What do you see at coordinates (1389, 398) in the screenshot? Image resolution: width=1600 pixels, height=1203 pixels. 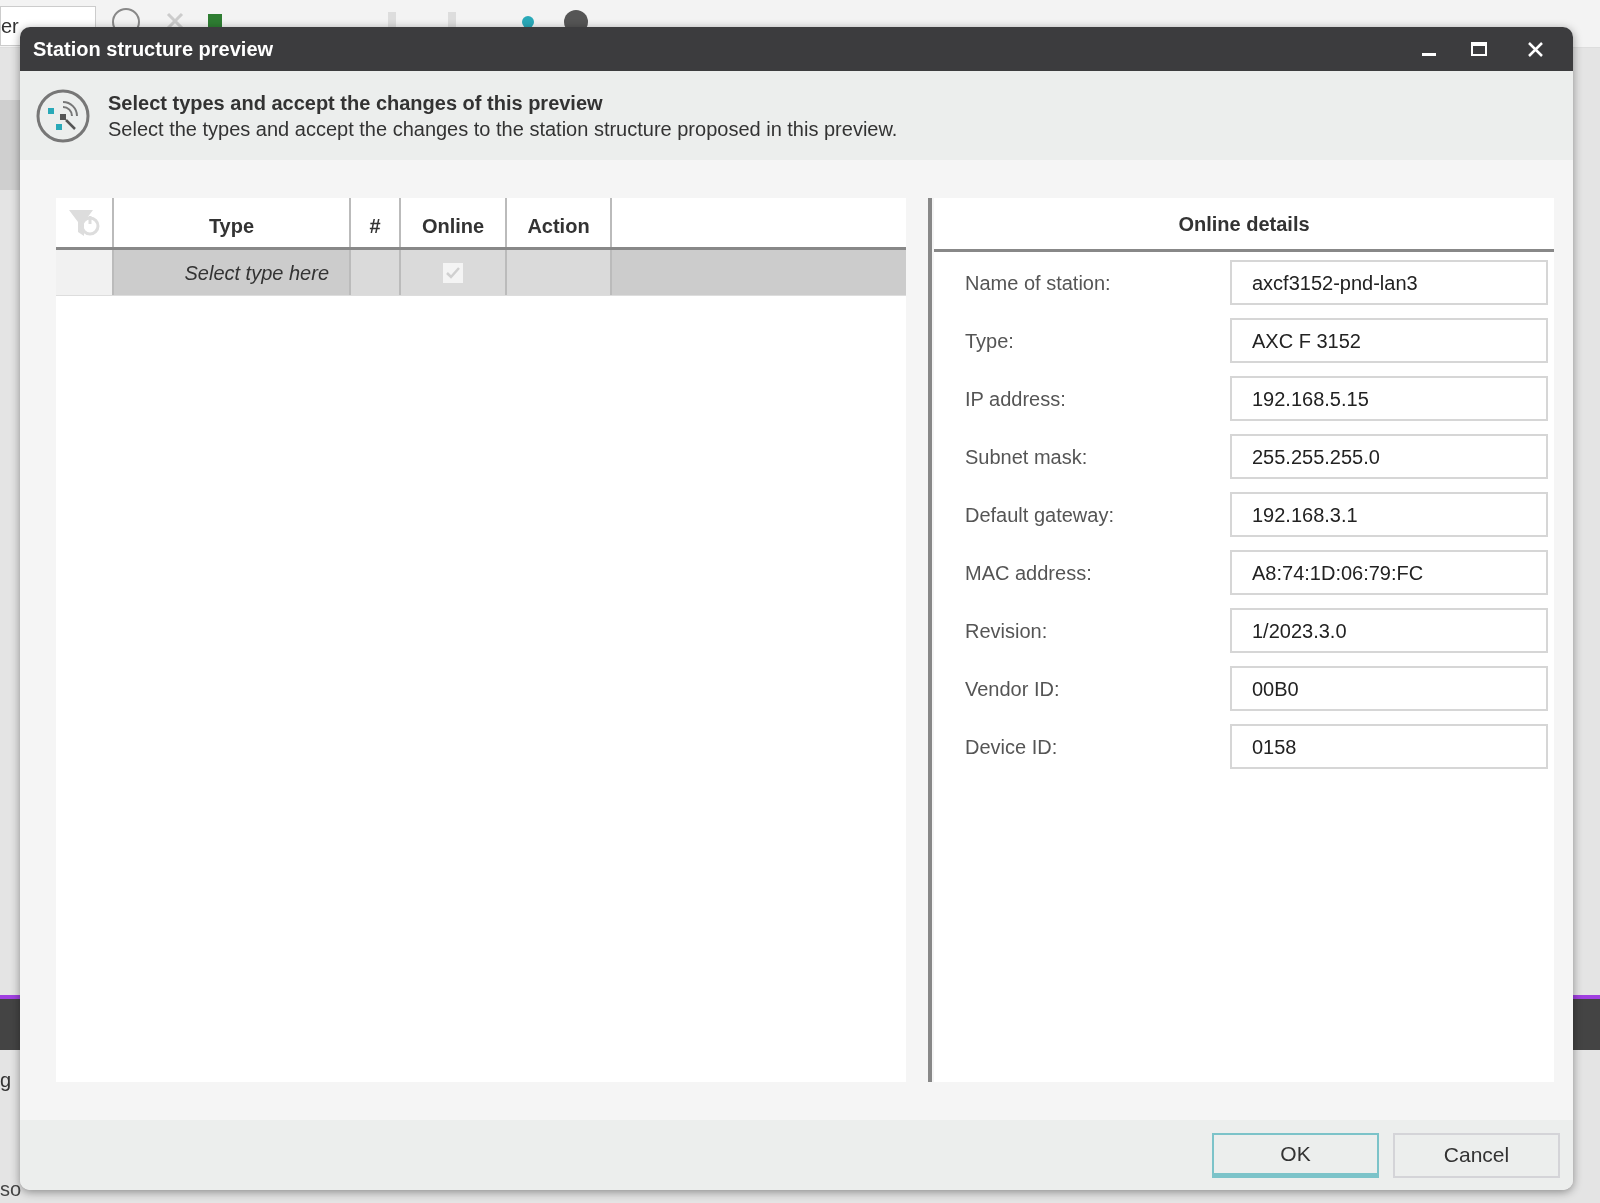 I see `input-field: 192.168.5.15` at bounding box center [1389, 398].